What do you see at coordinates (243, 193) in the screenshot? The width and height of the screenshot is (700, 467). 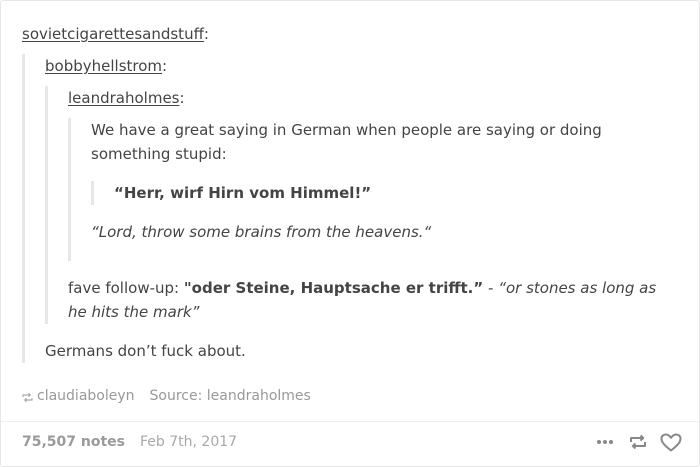 I see `german-saying: “Herr, wirf Hirn vom Himmel!”` at bounding box center [243, 193].